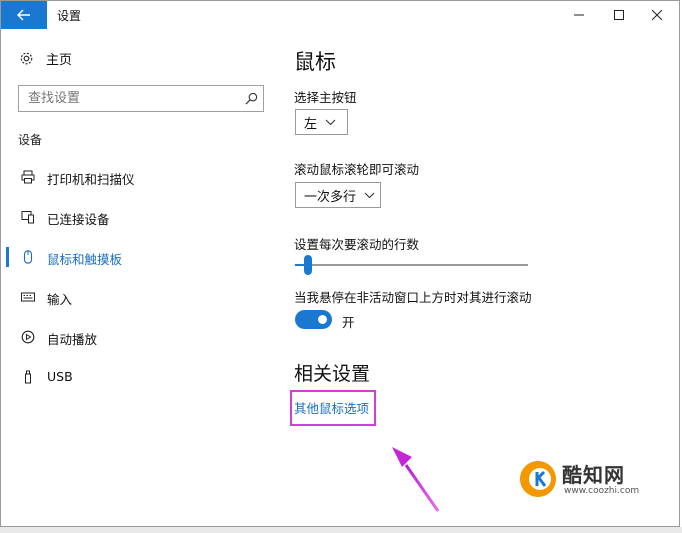 Image resolution: width=682 pixels, height=533 pixels. Describe the element at coordinates (299, 265) in the screenshot. I see `lines-slider-fill` at that location.